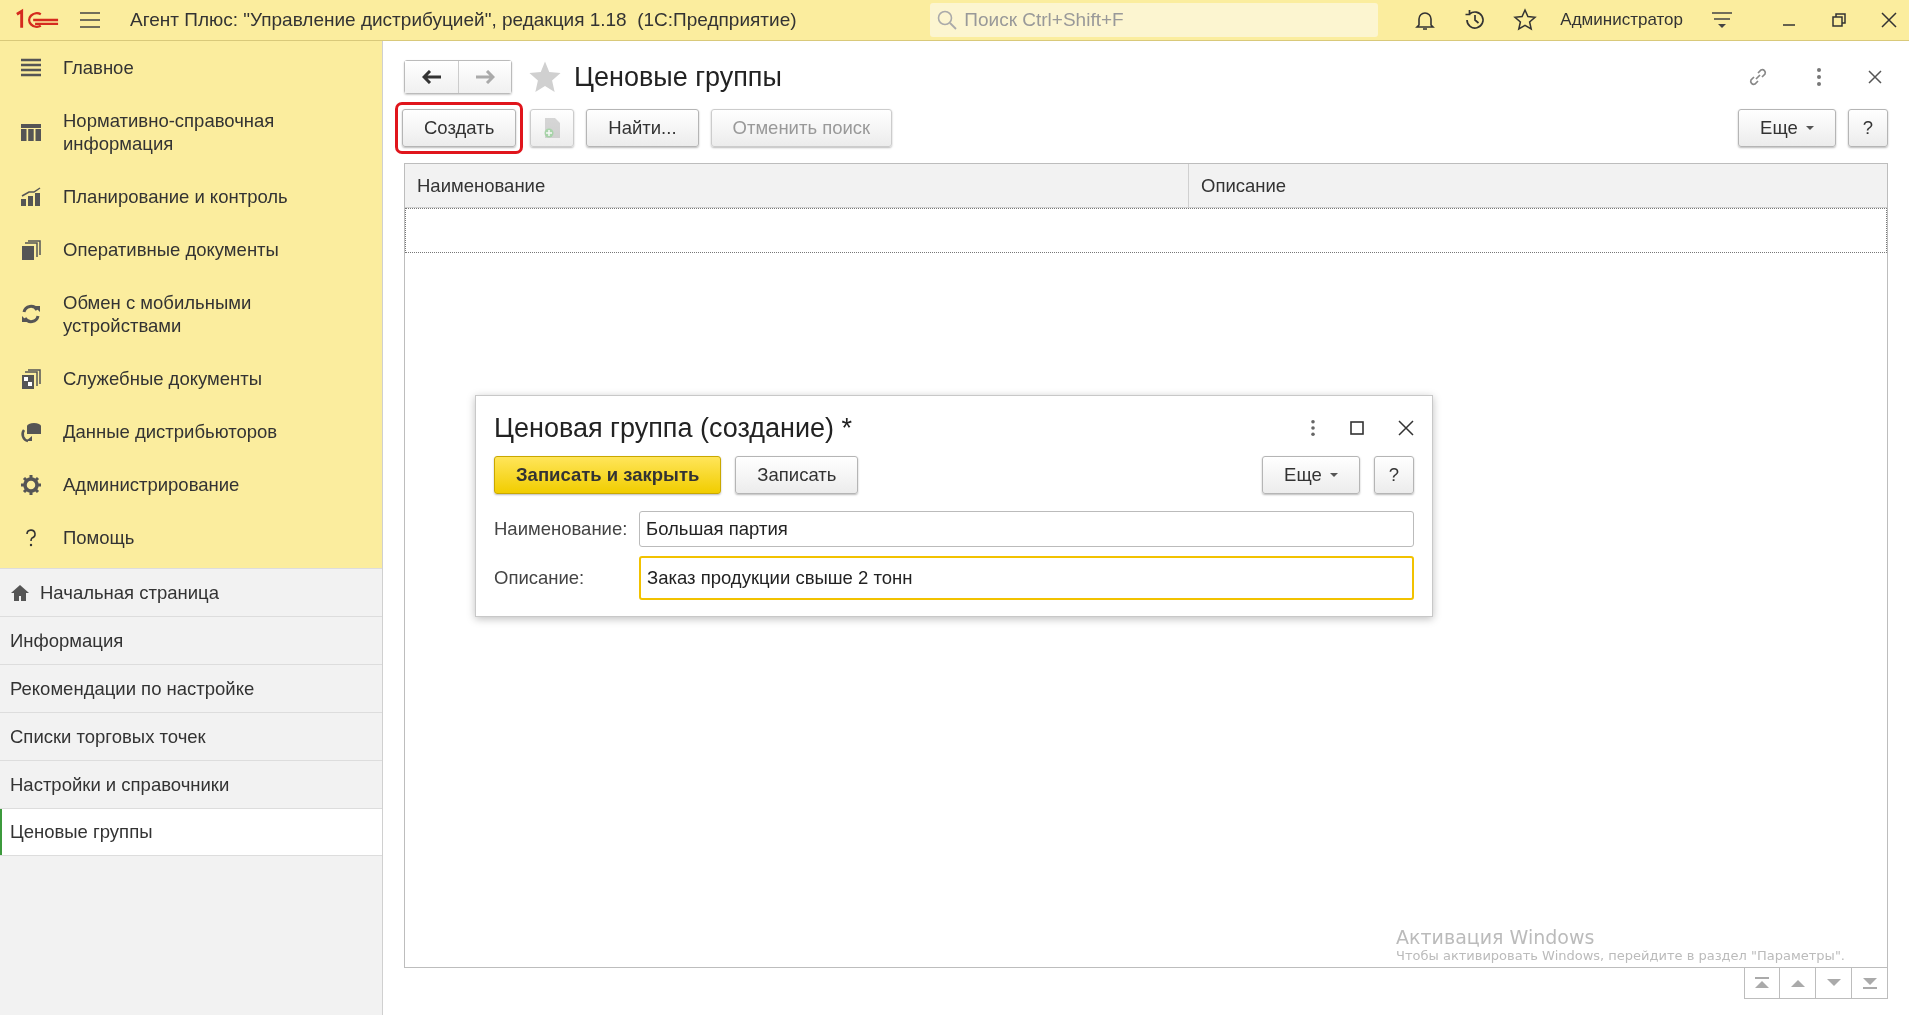  I want to click on create-button: Создать, so click(459, 128).